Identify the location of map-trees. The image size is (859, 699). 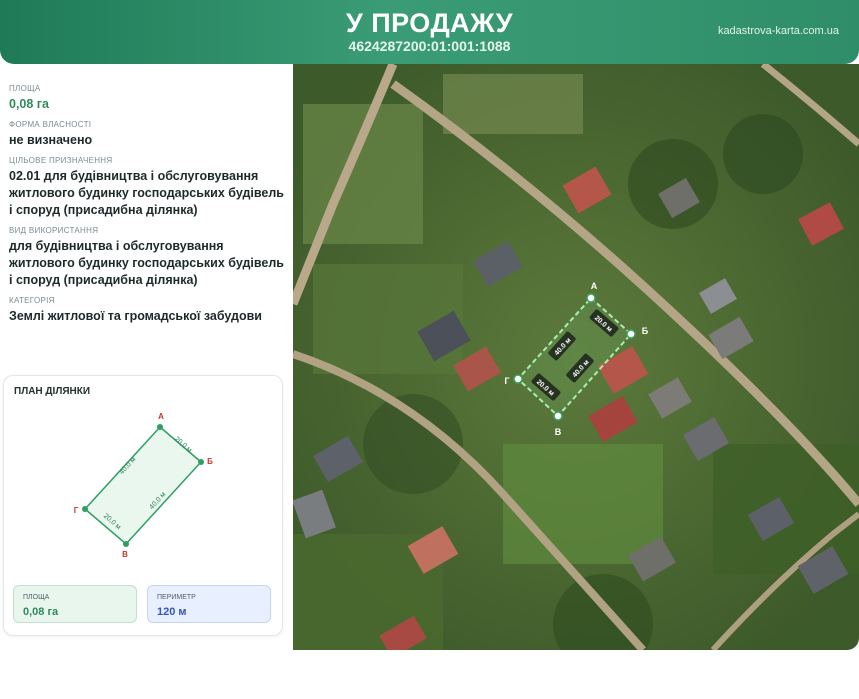
(763, 154).